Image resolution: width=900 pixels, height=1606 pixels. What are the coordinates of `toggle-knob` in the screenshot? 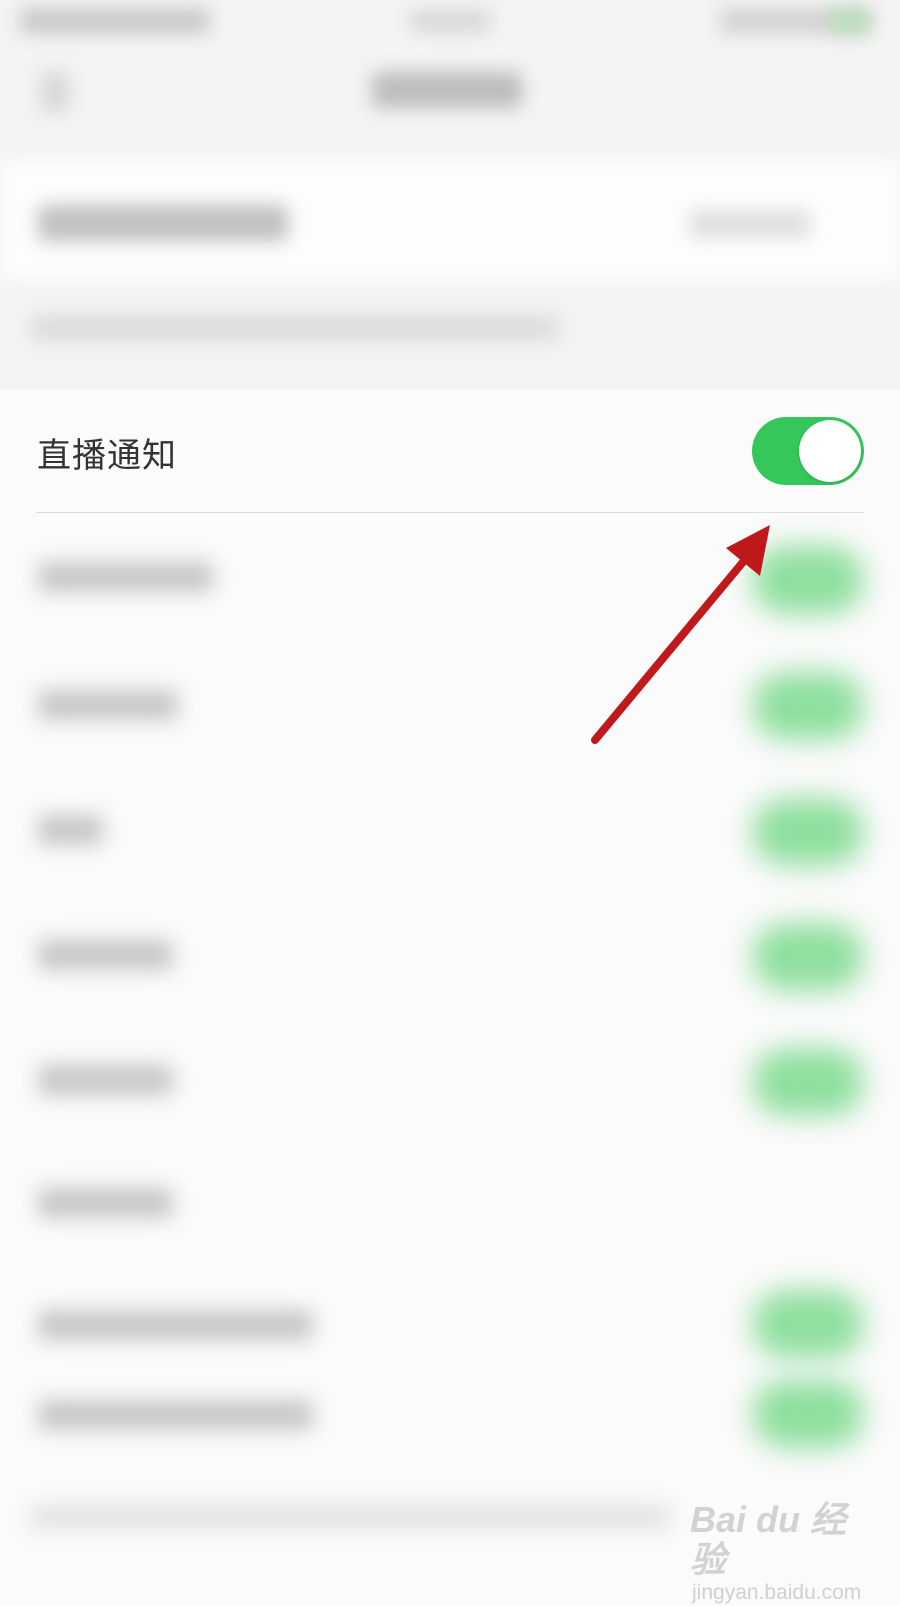 It's located at (830, 451).